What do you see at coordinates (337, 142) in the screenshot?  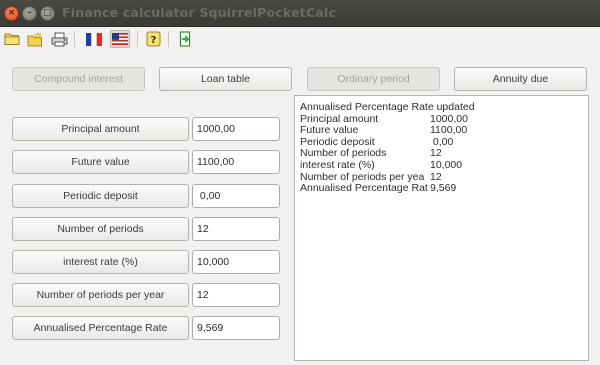 I see `output-row-label: Periodic deposit` at bounding box center [337, 142].